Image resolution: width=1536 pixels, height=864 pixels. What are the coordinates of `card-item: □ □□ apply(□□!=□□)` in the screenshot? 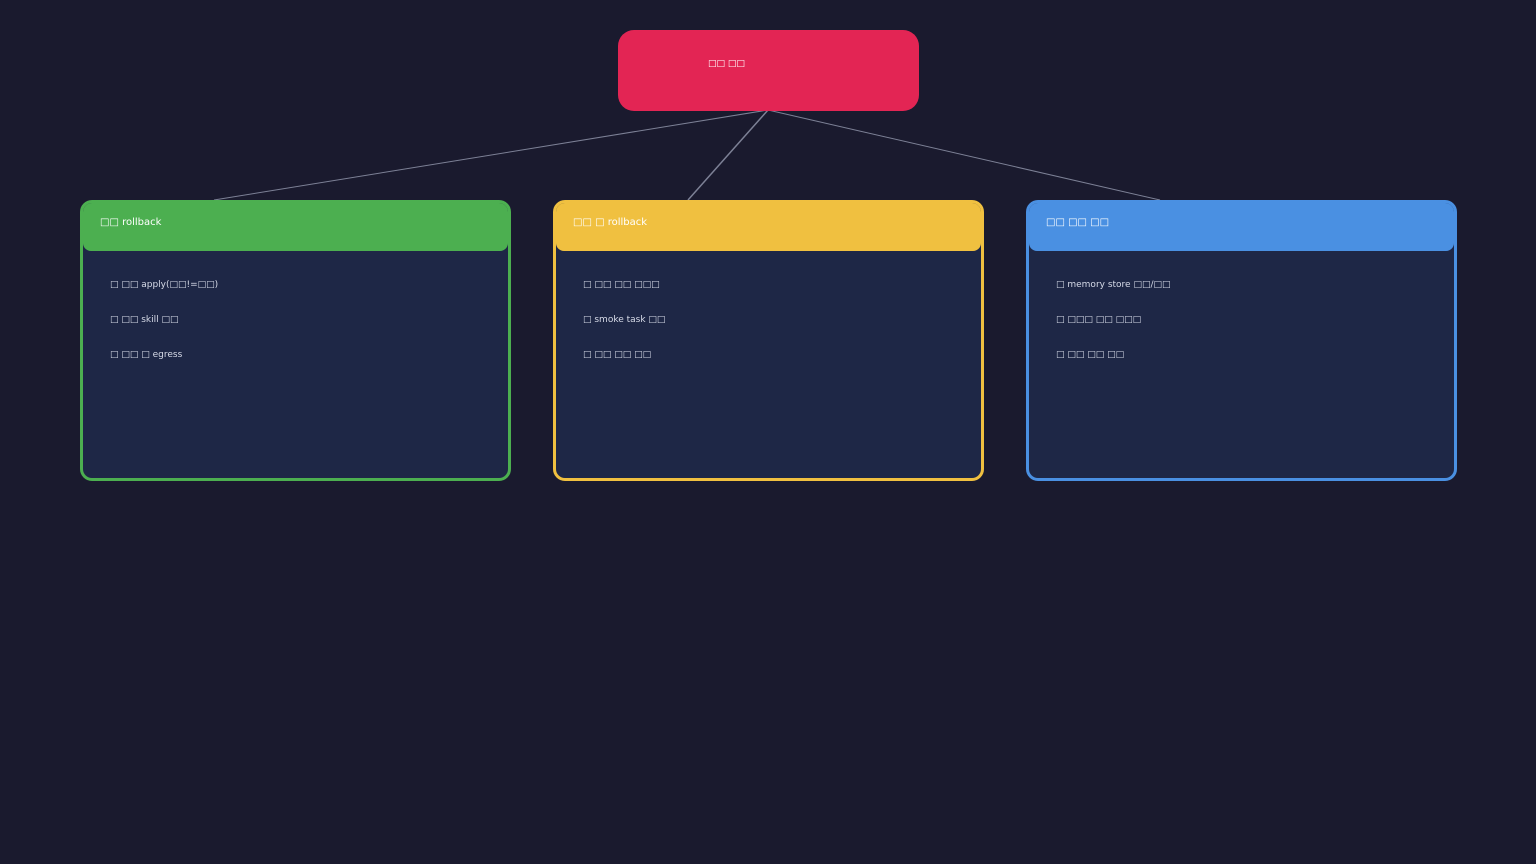 It's located at (164, 285).